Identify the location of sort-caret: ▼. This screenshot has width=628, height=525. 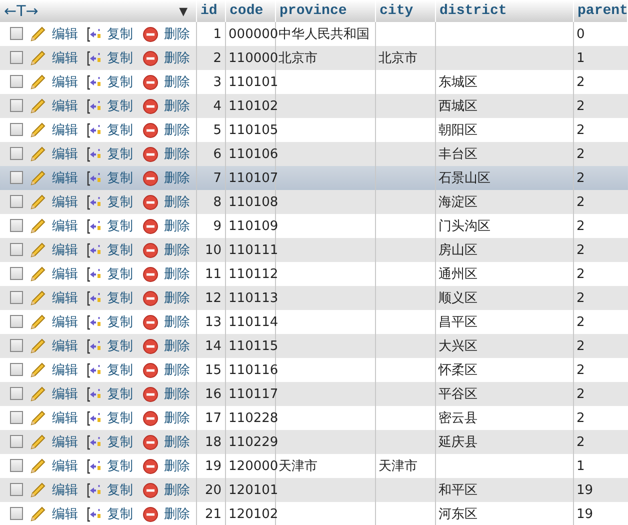
(183, 11).